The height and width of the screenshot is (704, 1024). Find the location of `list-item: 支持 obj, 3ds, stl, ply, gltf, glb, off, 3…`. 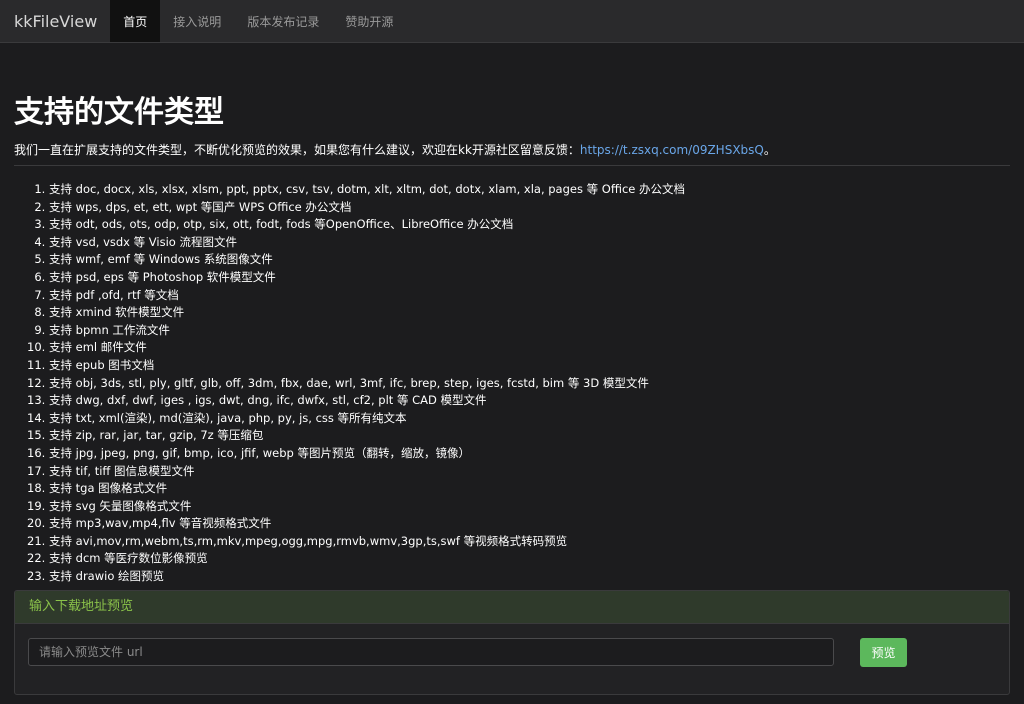

list-item: 支持 obj, 3ds, stl, ply, gltf, glb, off, 3… is located at coordinates (529, 384).